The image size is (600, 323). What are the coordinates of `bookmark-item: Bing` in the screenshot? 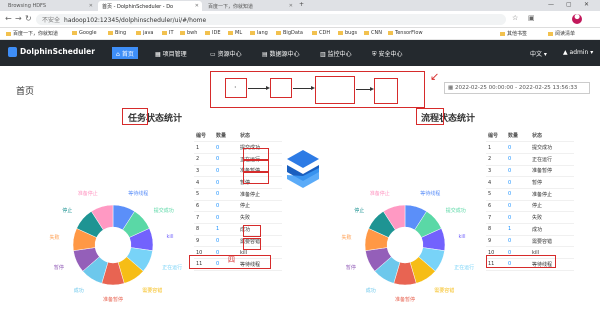 It's located at (117, 33).